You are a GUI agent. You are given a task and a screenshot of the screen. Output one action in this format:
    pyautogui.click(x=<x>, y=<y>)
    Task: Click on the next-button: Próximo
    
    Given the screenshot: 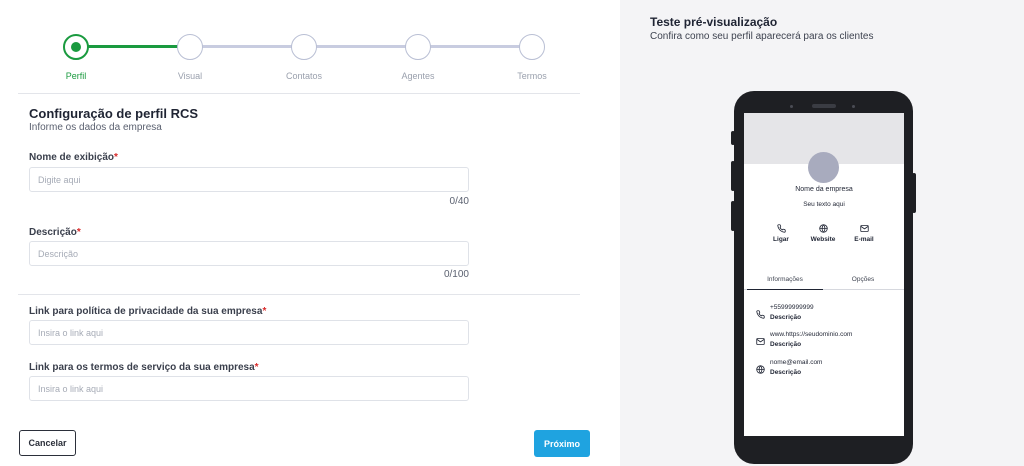 What is the action you would take?
    pyautogui.click(x=562, y=443)
    